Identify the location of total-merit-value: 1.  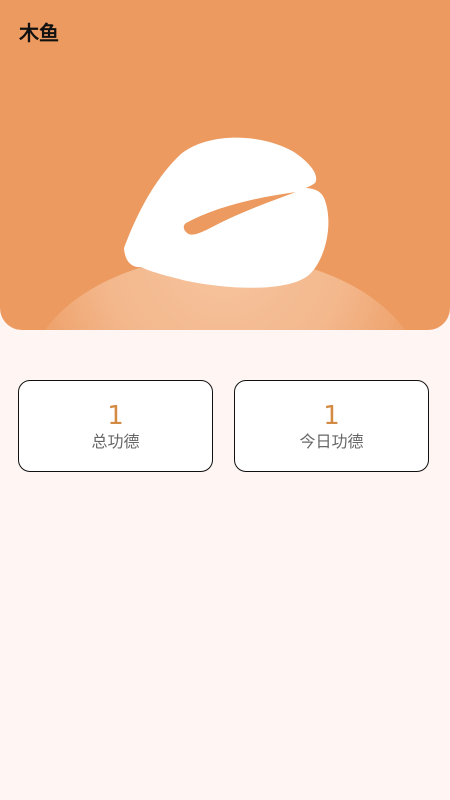
(115, 416).